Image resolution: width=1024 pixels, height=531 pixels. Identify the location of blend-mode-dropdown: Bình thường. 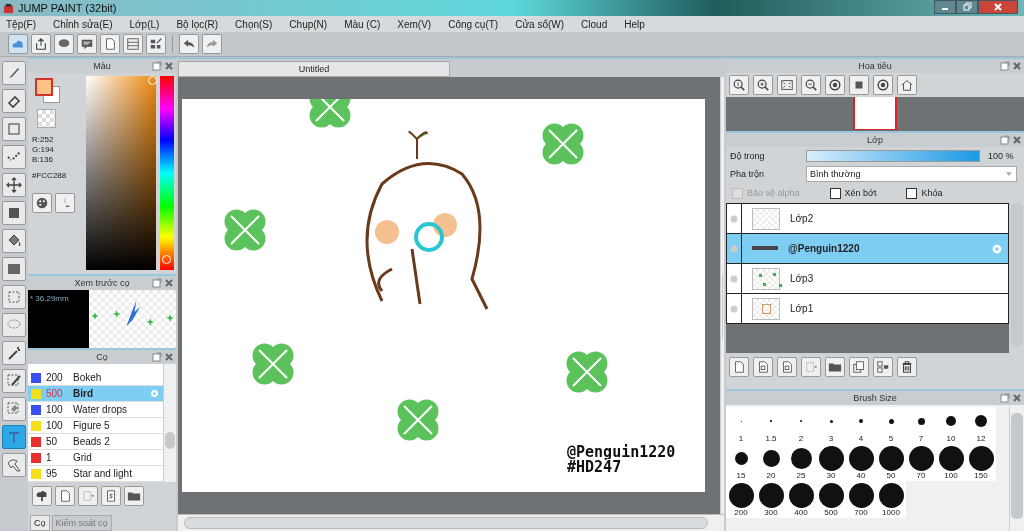
(911, 174).